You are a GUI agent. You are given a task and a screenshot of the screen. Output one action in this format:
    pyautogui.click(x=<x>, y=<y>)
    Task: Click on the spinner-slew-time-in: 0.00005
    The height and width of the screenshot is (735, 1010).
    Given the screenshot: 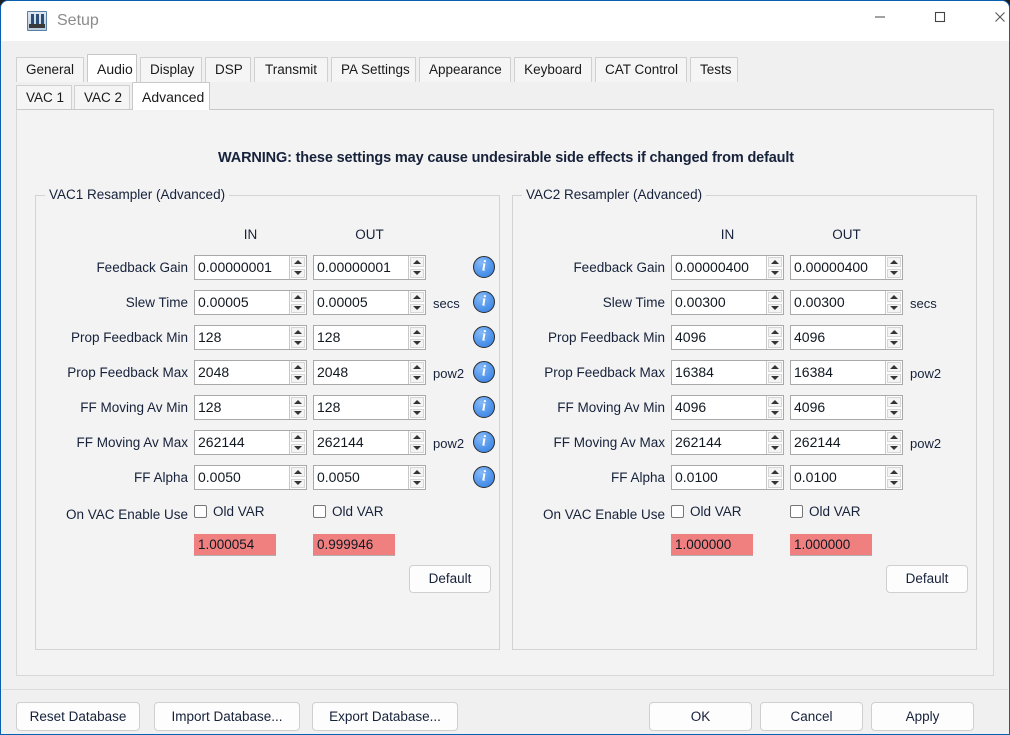 What is the action you would take?
    pyautogui.click(x=250, y=302)
    